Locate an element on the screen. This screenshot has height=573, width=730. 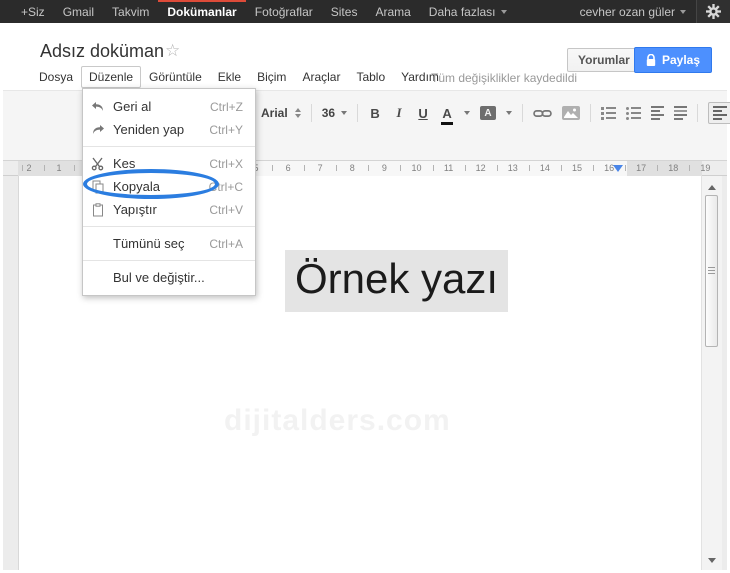
image-icon is located at coordinates (571, 113).